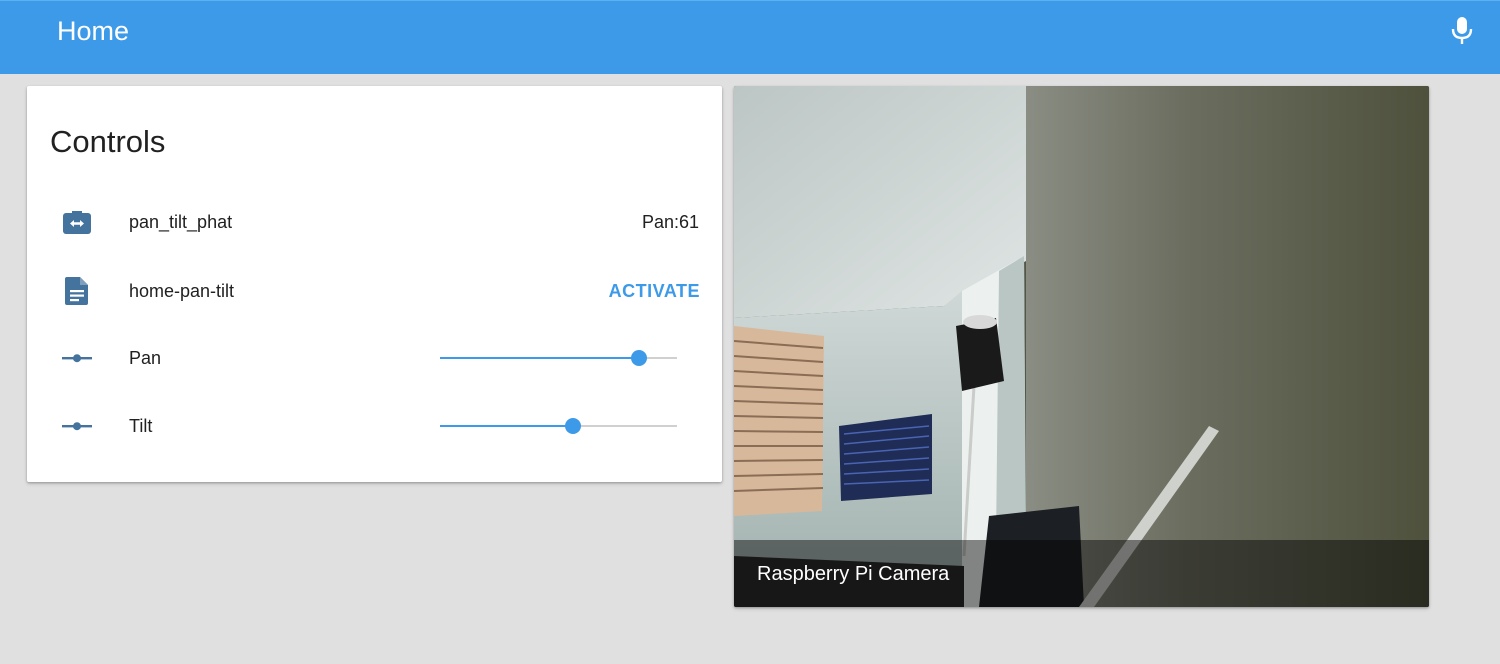 The image size is (1500, 664). What do you see at coordinates (141, 426) in the screenshot?
I see `entity-name: Tilt` at bounding box center [141, 426].